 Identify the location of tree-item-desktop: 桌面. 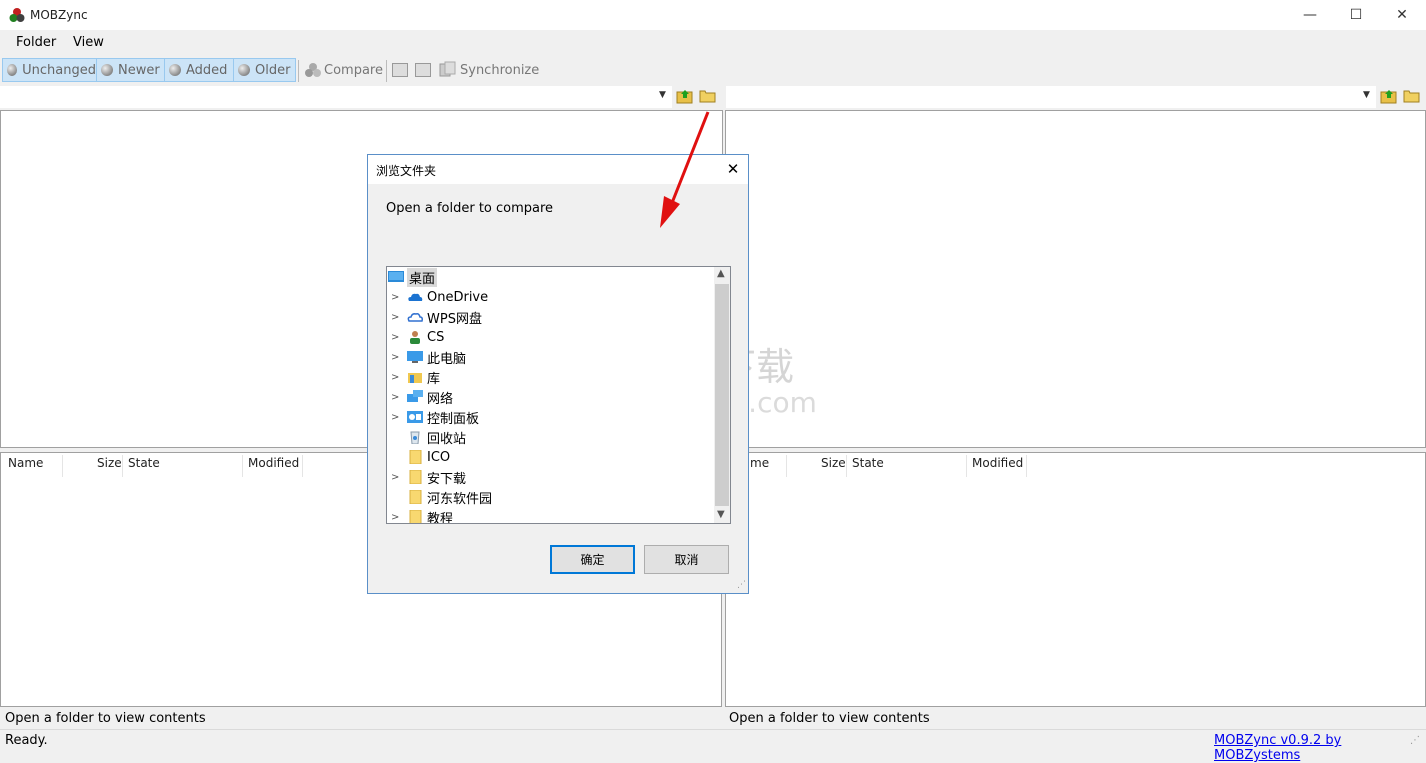
(551, 277).